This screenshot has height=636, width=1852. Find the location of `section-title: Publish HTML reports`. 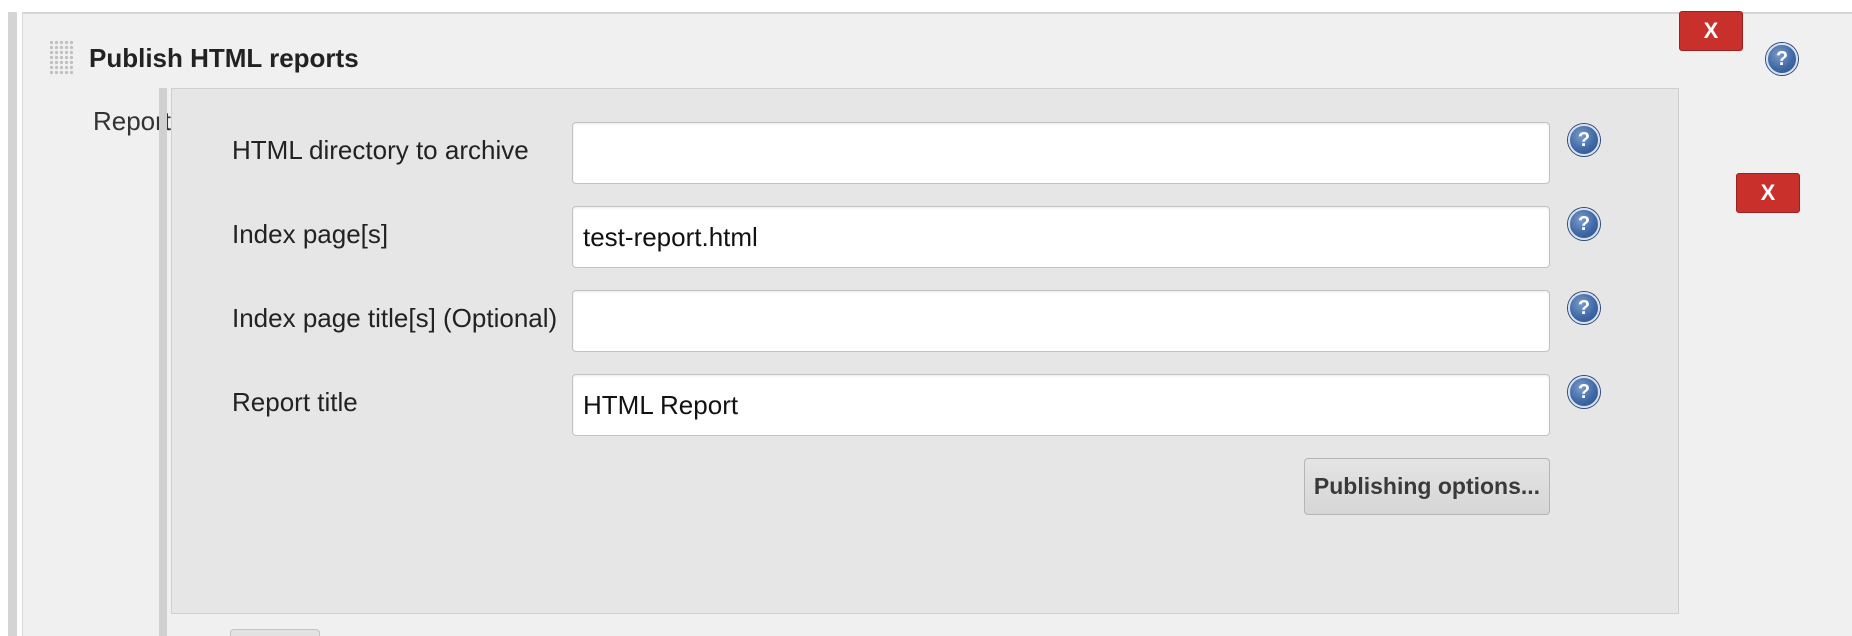

section-title: Publish HTML reports is located at coordinates (224, 58).